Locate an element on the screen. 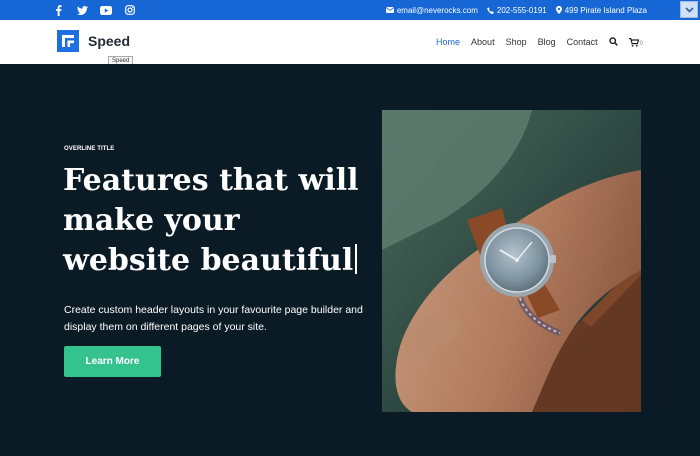  phone-text: 202-555-0191 is located at coordinates (521, 10).